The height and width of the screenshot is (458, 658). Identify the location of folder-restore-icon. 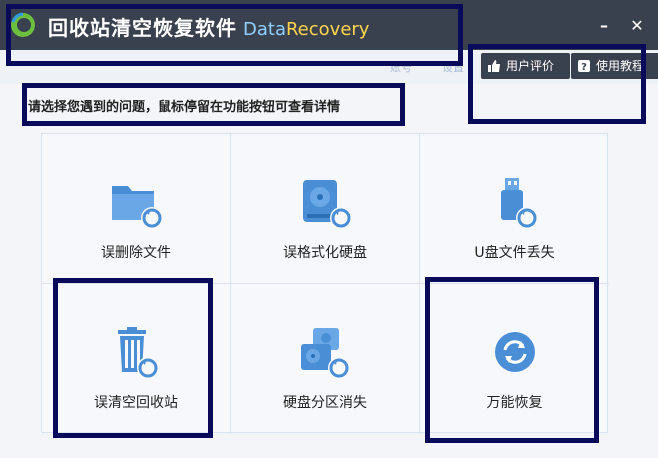
(137, 207).